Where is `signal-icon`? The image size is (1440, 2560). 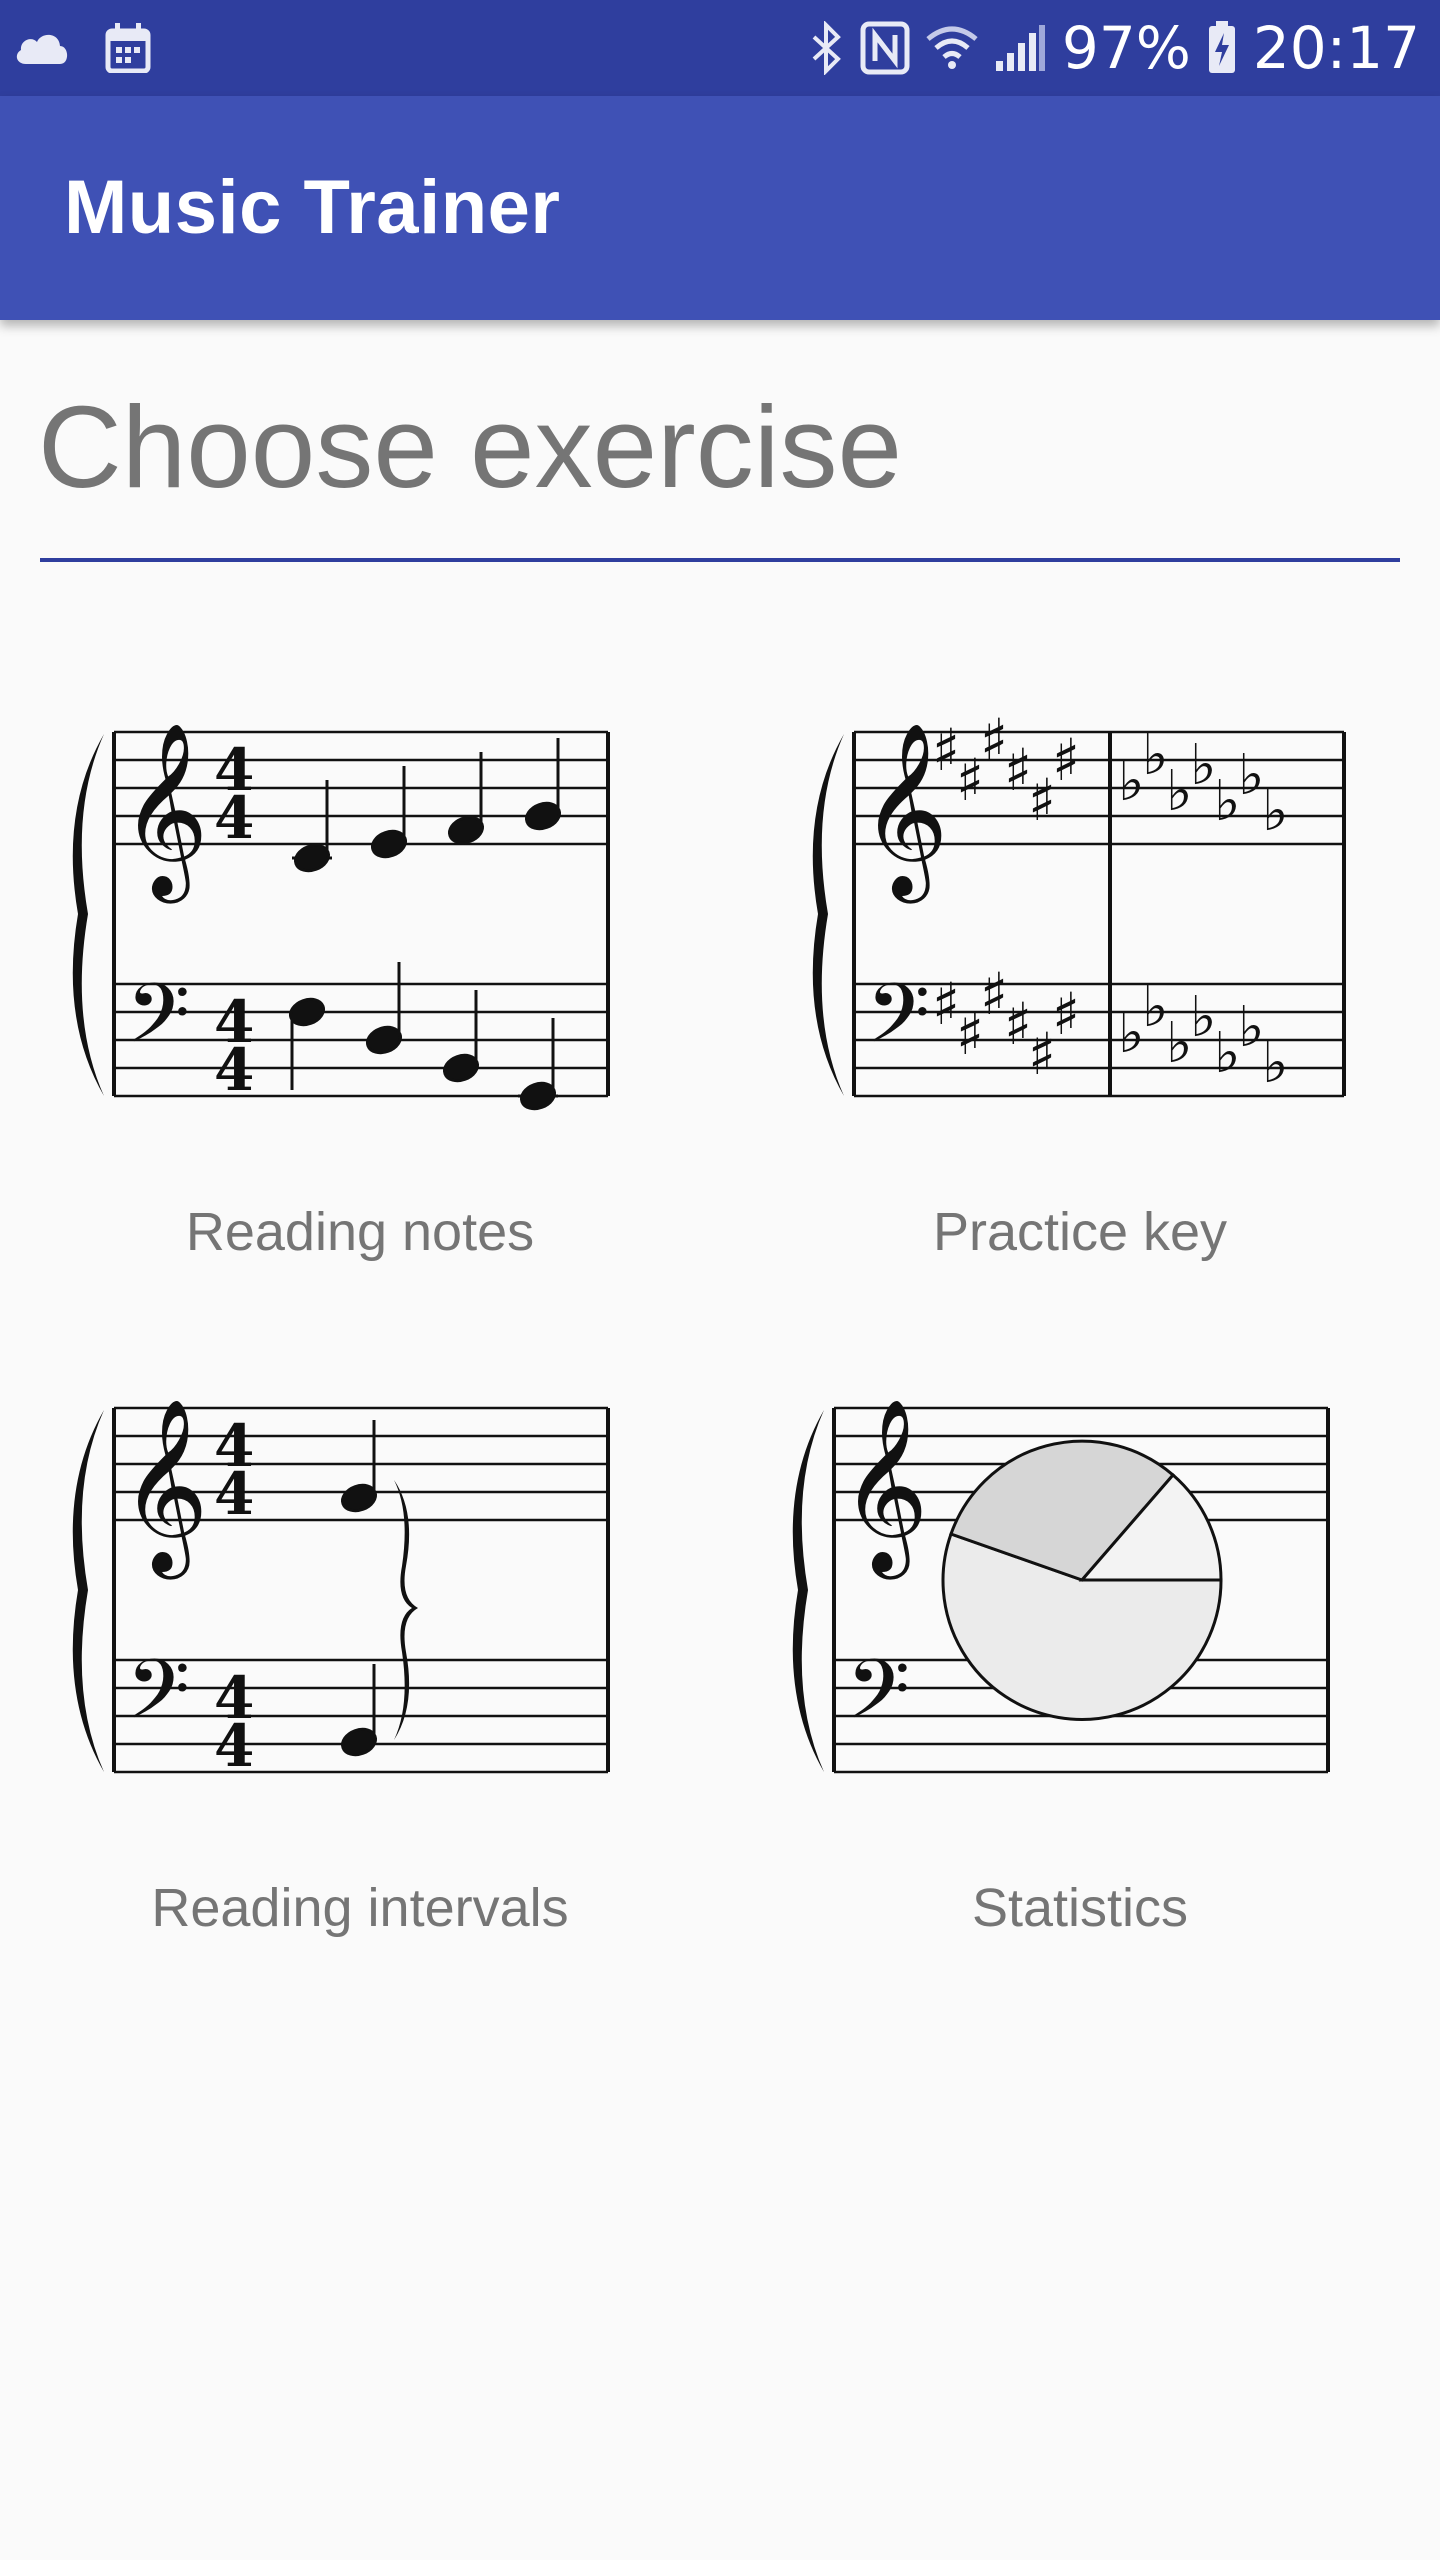 signal-icon is located at coordinates (1020, 48).